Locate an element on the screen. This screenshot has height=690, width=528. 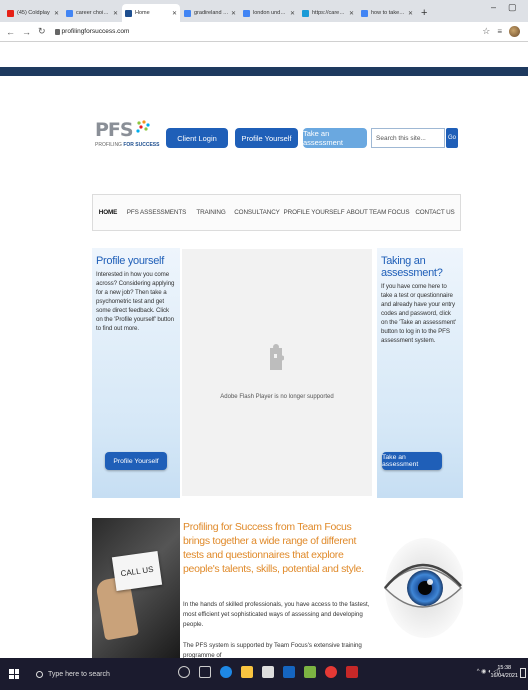
profile-avatar is located at coordinates (514, 31).